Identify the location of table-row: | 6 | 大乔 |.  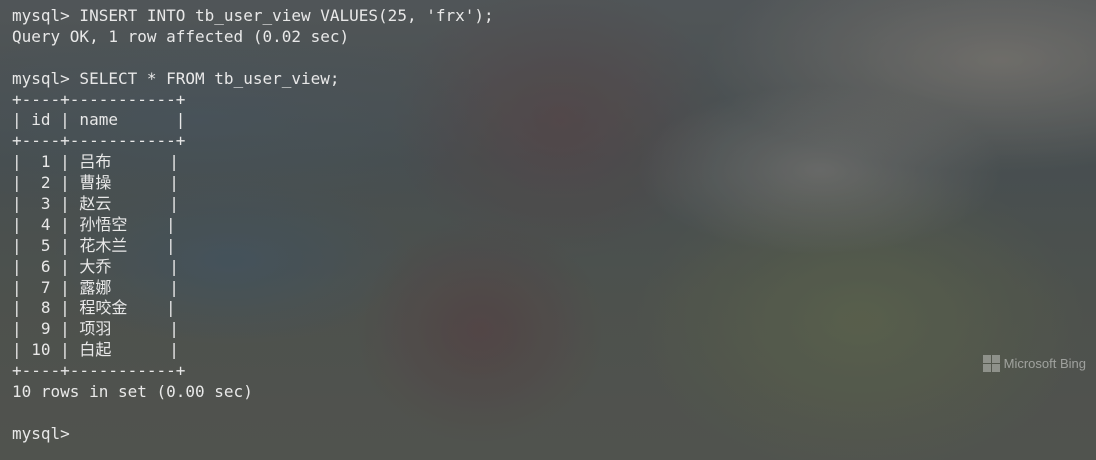
(95, 266).